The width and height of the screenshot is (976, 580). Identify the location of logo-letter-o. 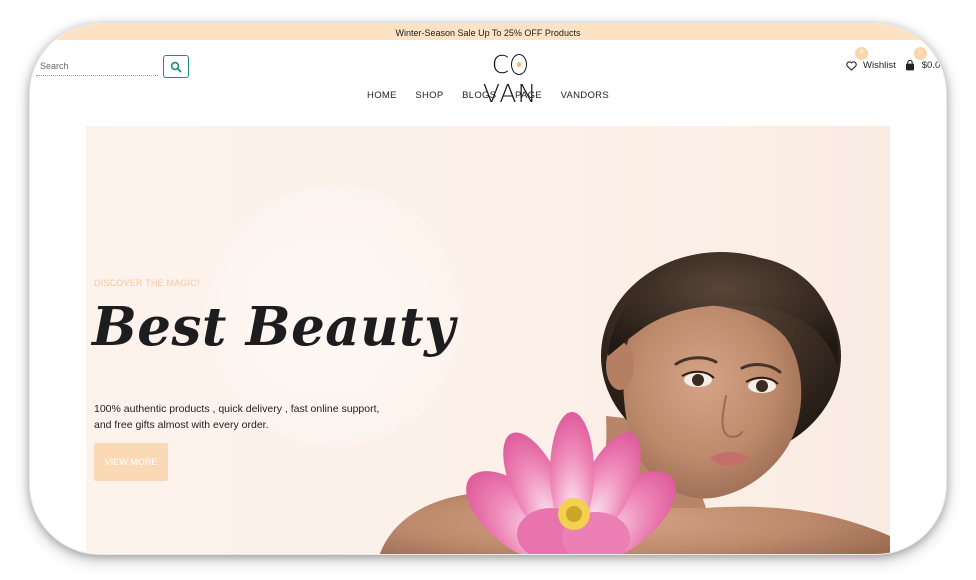
(519, 64).